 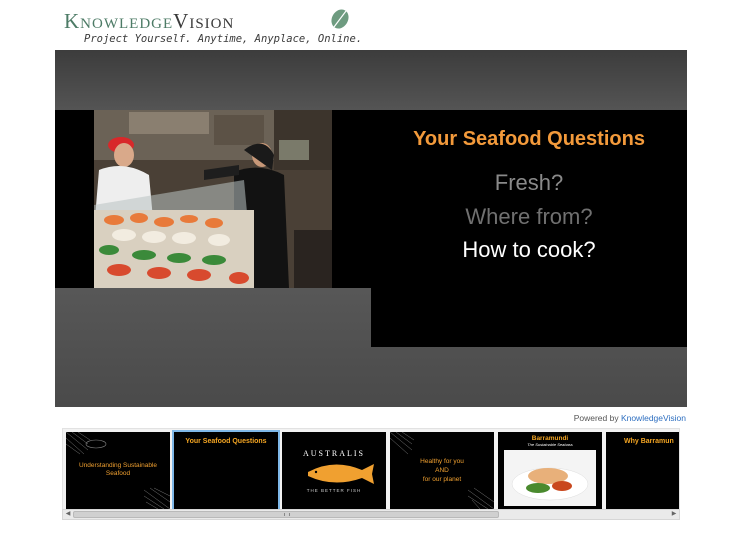 I want to click on thumbnail-1-text: Understanding Sustainable Seafood, so click(x=118, y=469).